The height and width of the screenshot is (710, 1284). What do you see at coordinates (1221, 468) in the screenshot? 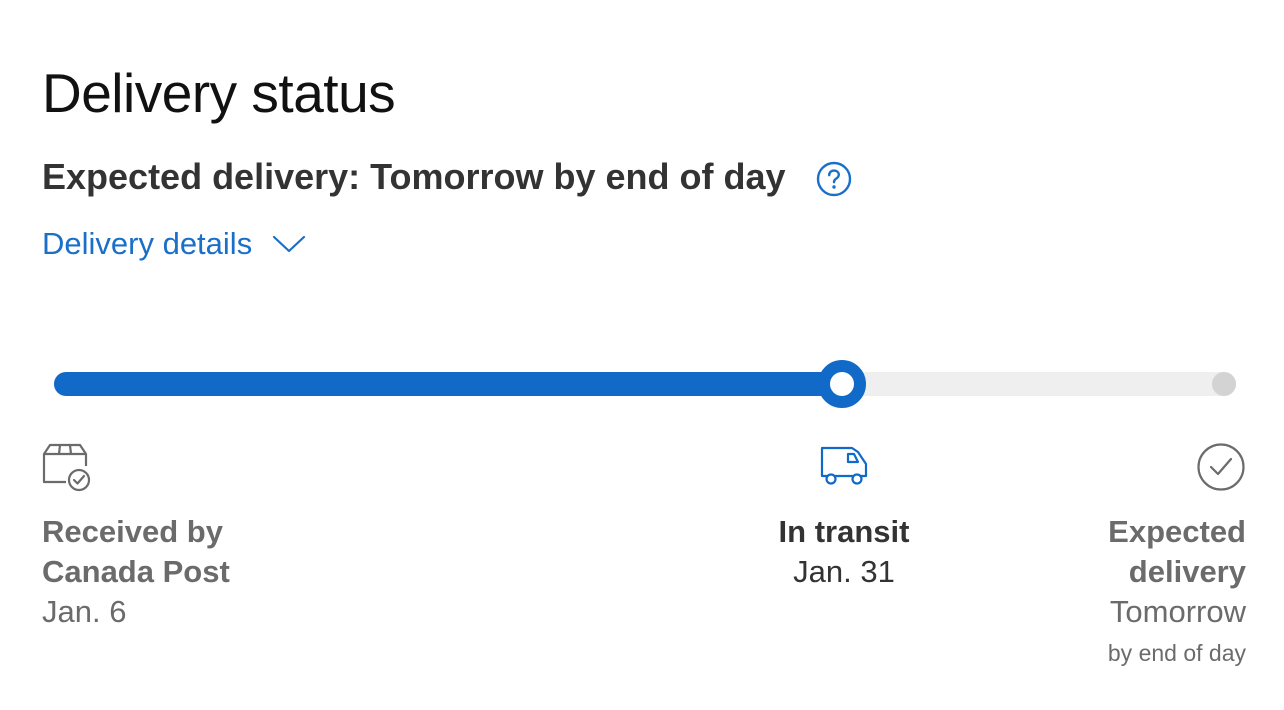
I see `check-circle-icon` at bounding box center [1221, 468].